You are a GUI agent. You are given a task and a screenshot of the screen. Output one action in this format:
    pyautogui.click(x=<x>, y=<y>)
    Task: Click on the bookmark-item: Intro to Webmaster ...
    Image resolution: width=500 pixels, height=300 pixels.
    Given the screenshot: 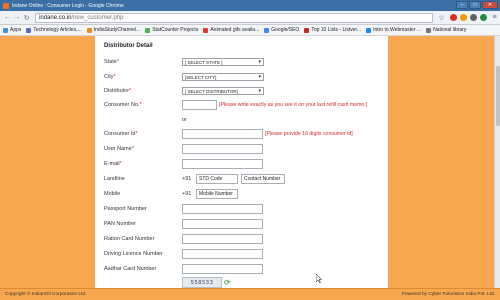 What is the action you would take?
    pyautogui.click(x=393, y=30)
    